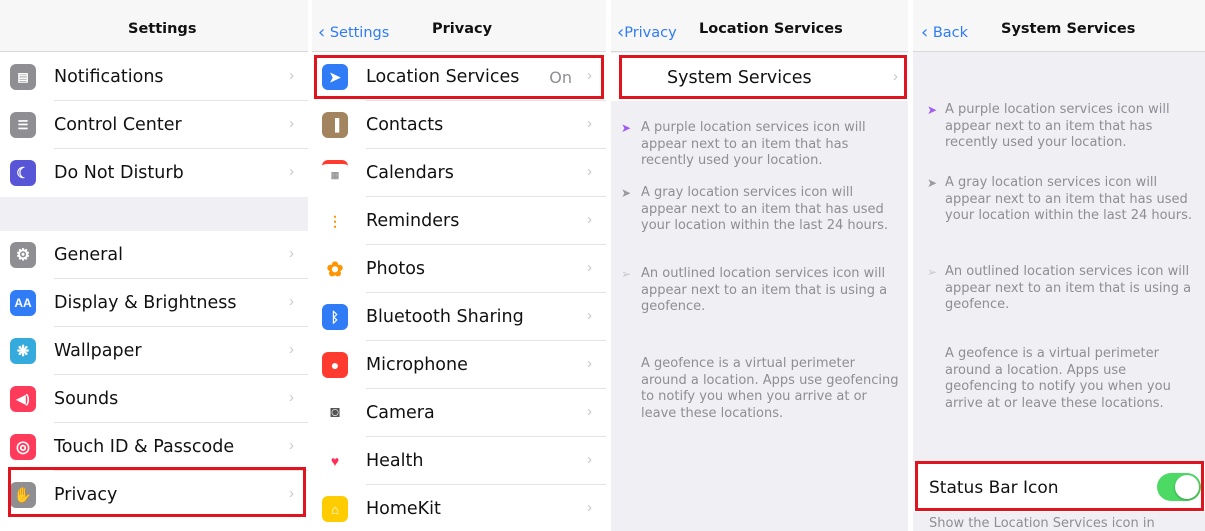  I want to click on privacy-navbar: ‹ Settings Privacy, so click(459, 26).